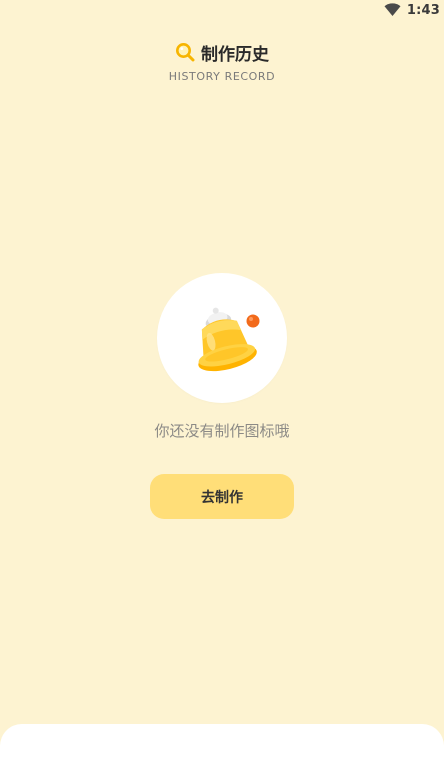 The width and height of the screenshot is (444, 784). Describe the element at coordinates (423, 10) in the screenshot. I see `status-time: 1:43` at that location.